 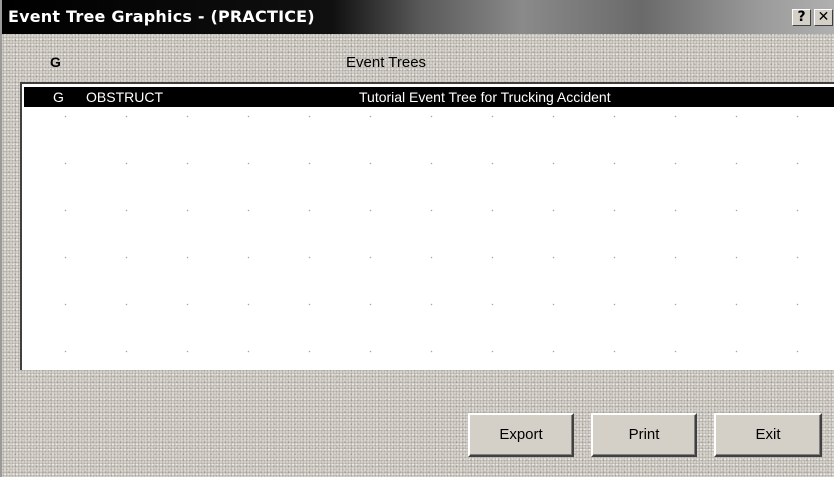 I want to click on close-button: ✕, so click(x=823, y=17).